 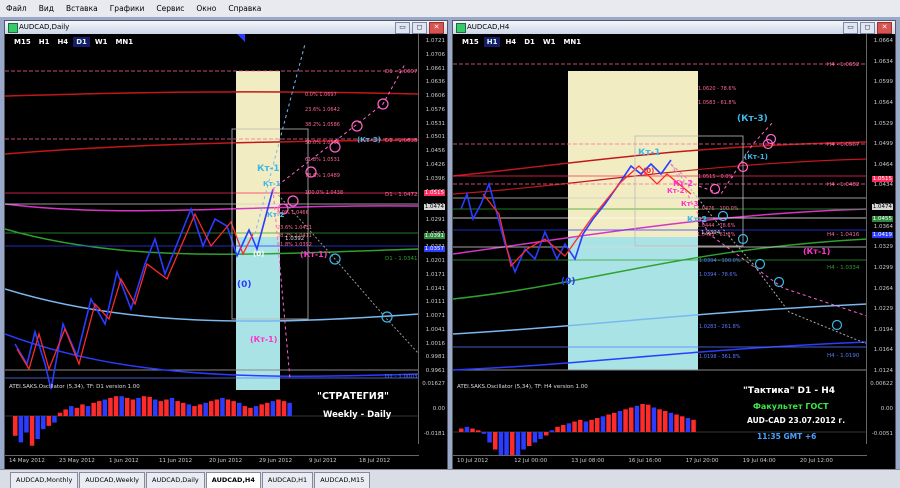 What do you see at coordinates (883, 350) in the screenshot?
I see `price-tick: 1.0164` at bounding box center [883, 350].